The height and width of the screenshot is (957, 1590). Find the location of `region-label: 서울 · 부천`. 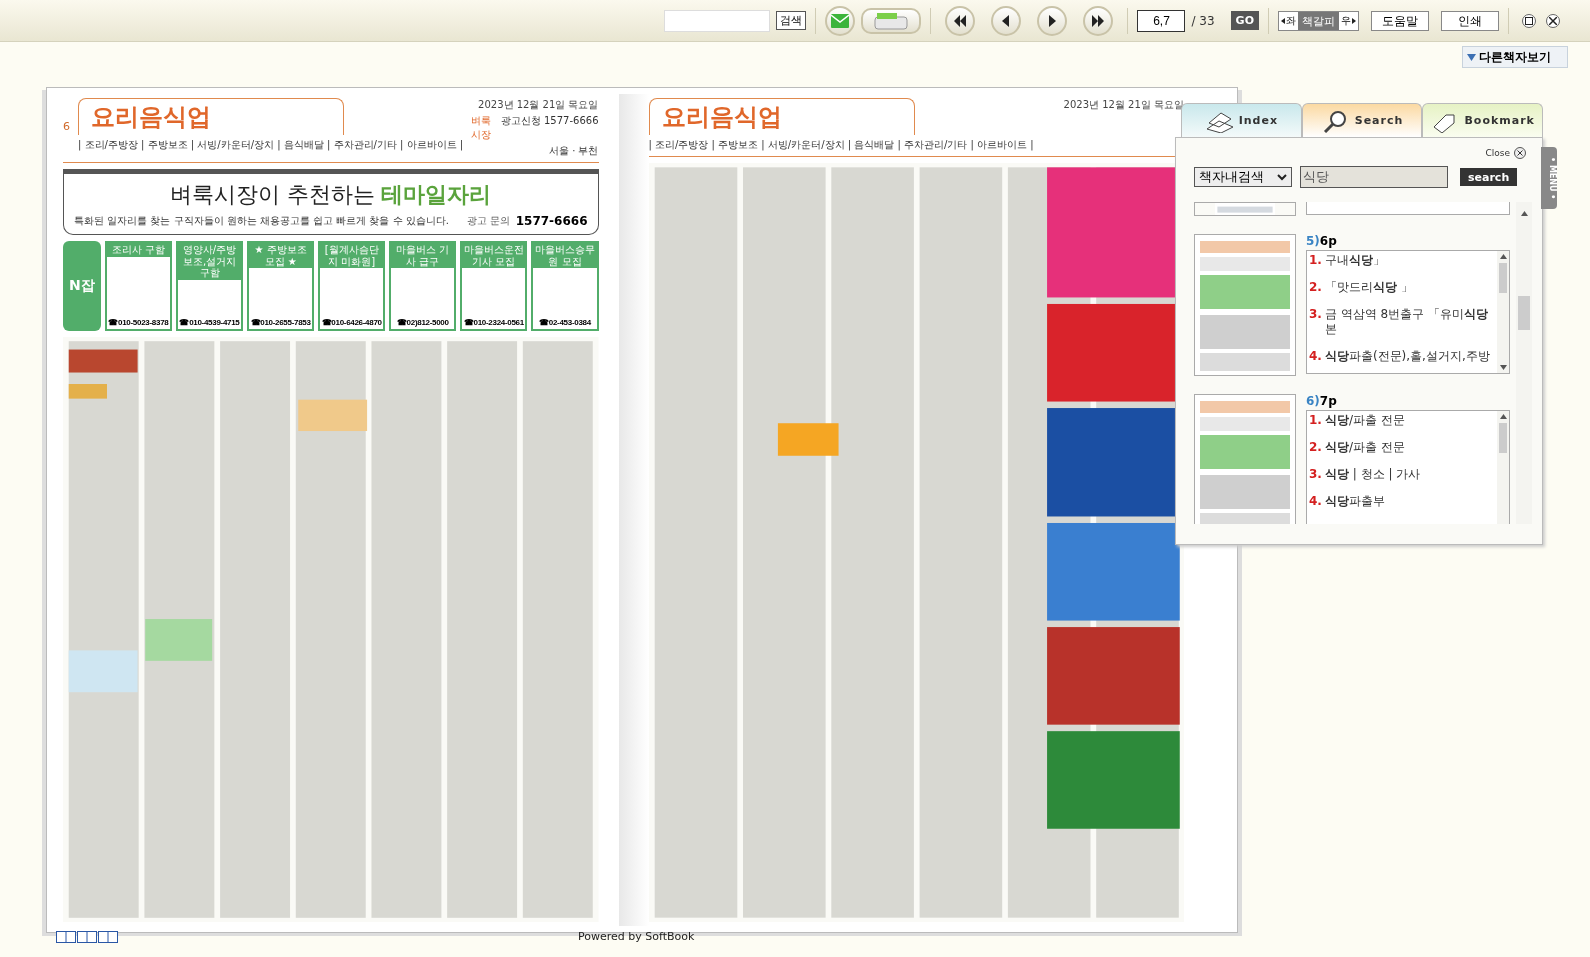

region-label: 서울 · 부천 is located at coordinates (573, 151).